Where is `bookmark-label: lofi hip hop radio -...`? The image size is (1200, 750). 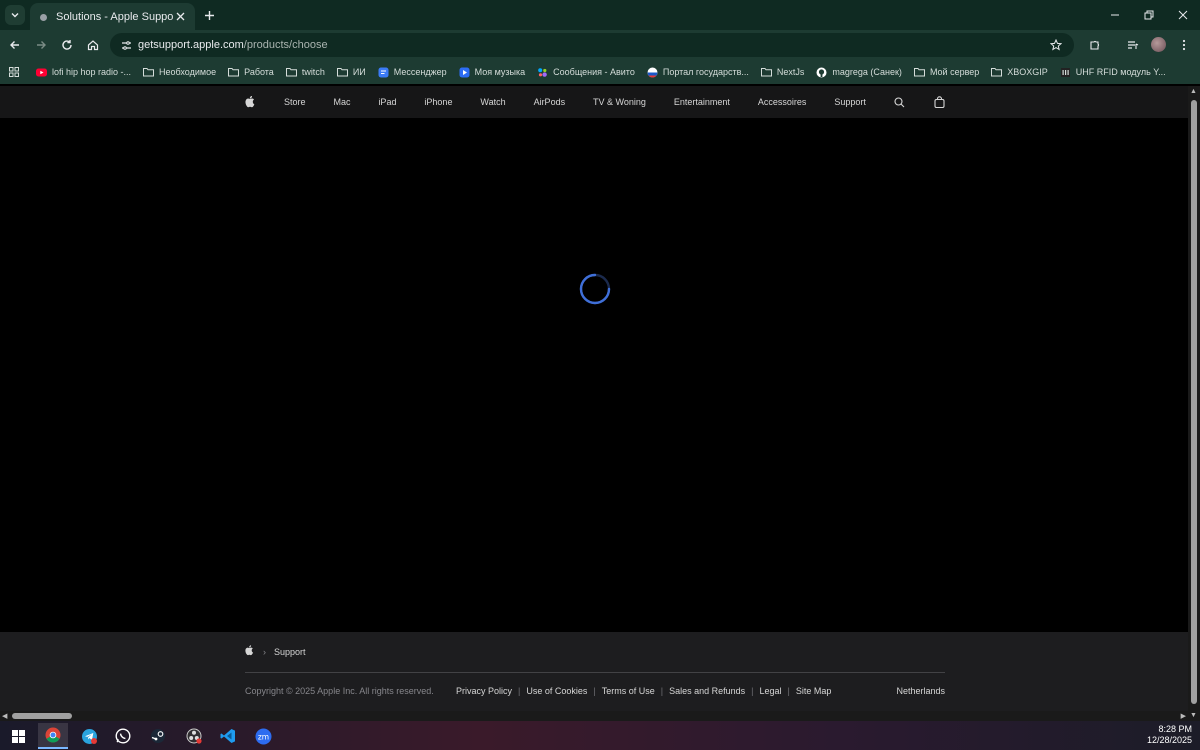
bookmark-label: lofi hip hop radio -... is located at coordinates (92, 72).